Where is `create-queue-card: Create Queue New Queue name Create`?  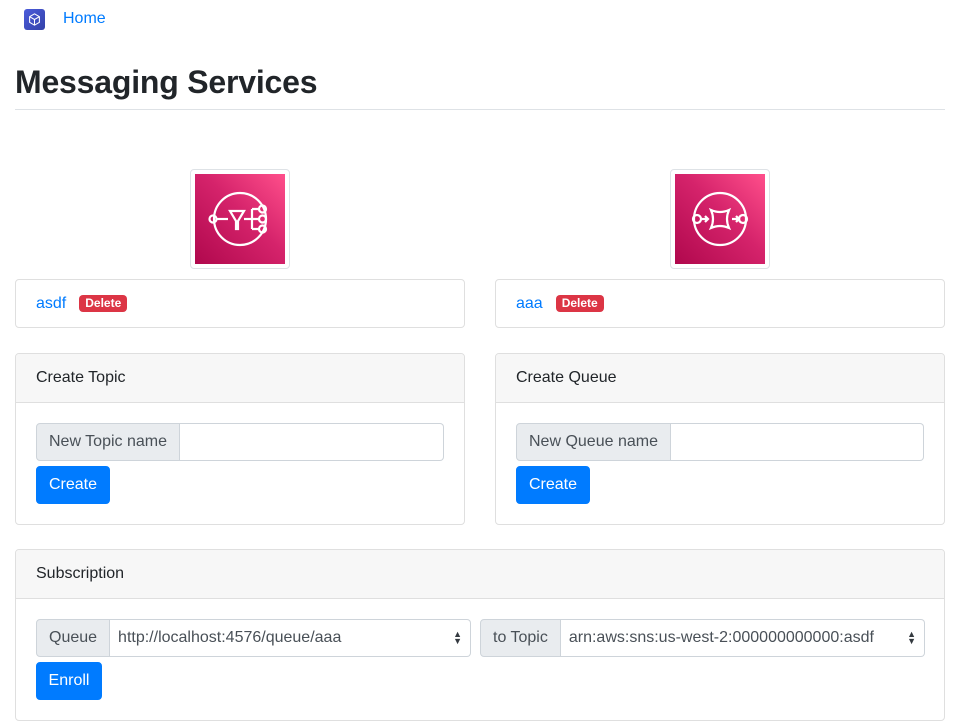 create-queue-card: Create Queue New Queue name Create is located at coordinates (720, 439).